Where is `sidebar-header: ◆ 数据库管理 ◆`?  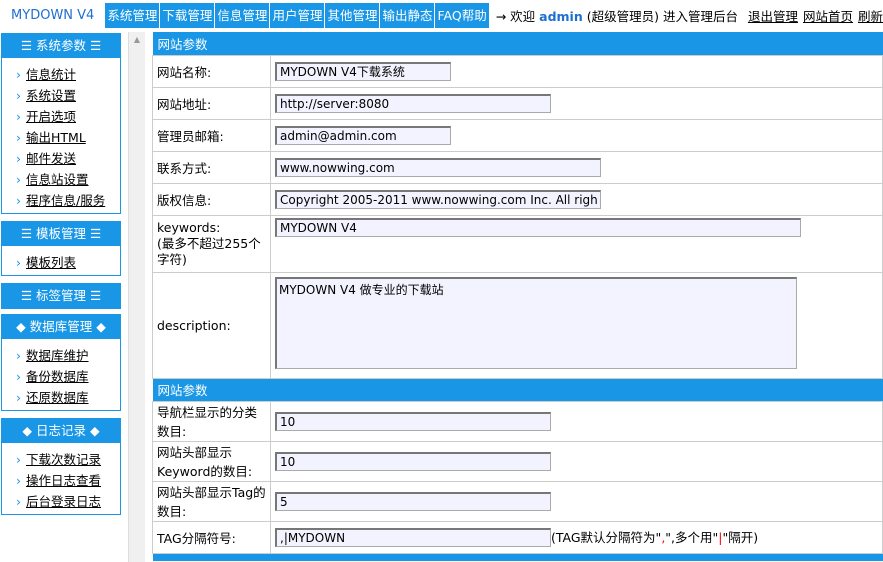 sidebar-header: ◆ 数据库管理 ◆ is located at coordinates (61, 327).